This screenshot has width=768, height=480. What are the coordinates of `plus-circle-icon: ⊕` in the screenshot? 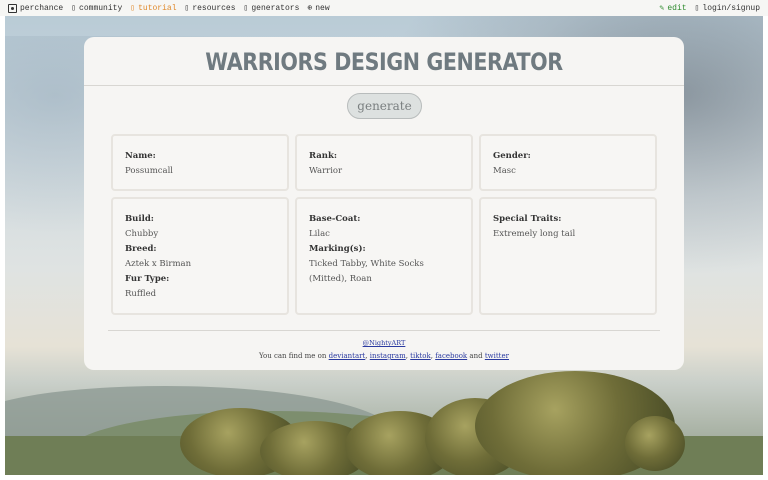 It's located at (310, 8).